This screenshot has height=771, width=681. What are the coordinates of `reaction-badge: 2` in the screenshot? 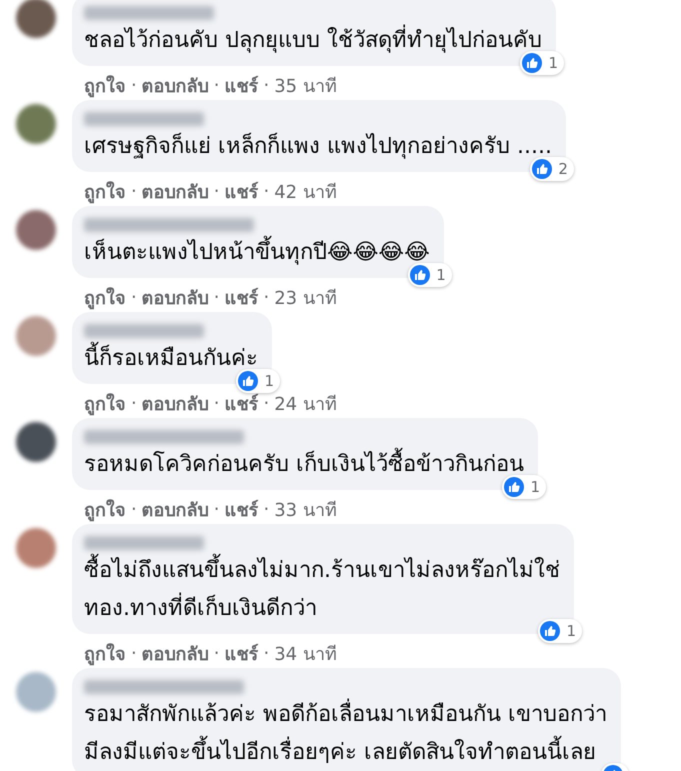 It's located at (552, 169).